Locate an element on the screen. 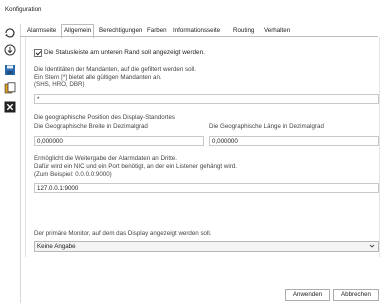  tab-routing: Routing is located at coordinates (243, 31).